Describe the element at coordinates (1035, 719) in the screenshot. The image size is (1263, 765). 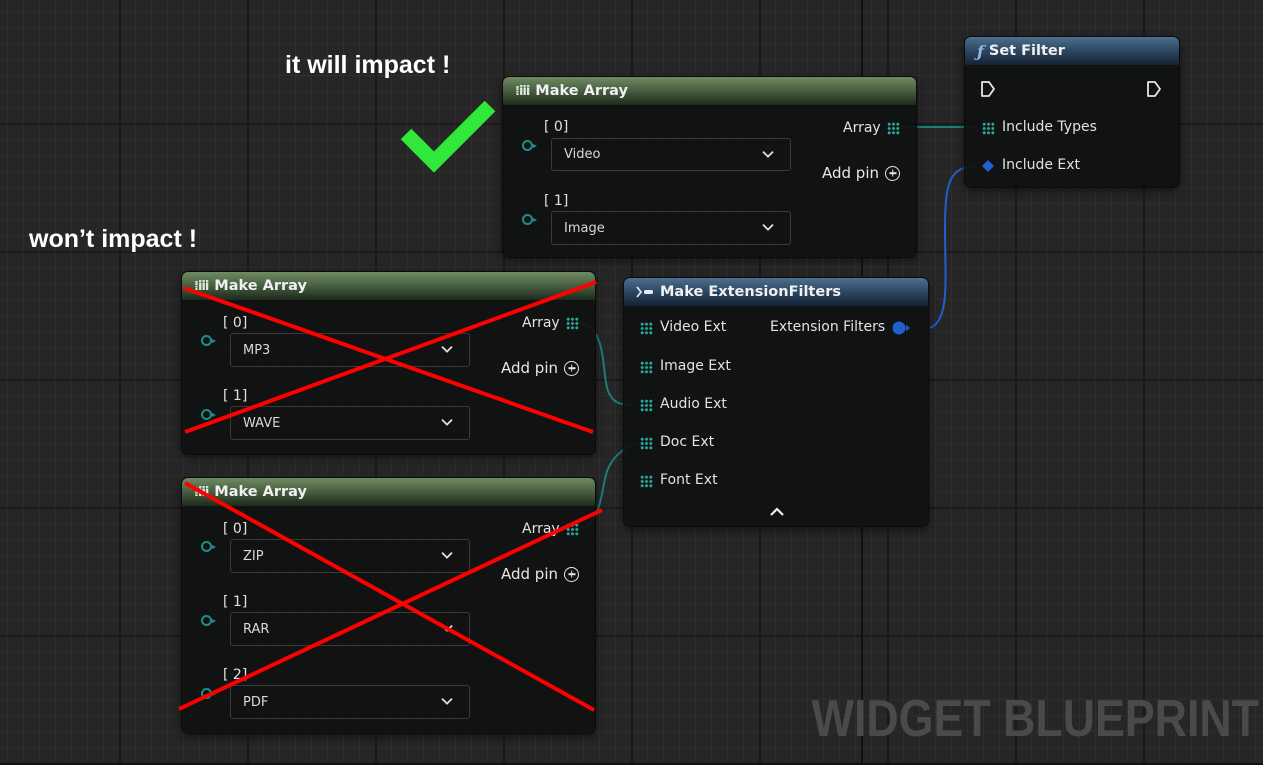
I see `widget-blueprint-watermark: WIDGET BLUEPRINT` at that location.